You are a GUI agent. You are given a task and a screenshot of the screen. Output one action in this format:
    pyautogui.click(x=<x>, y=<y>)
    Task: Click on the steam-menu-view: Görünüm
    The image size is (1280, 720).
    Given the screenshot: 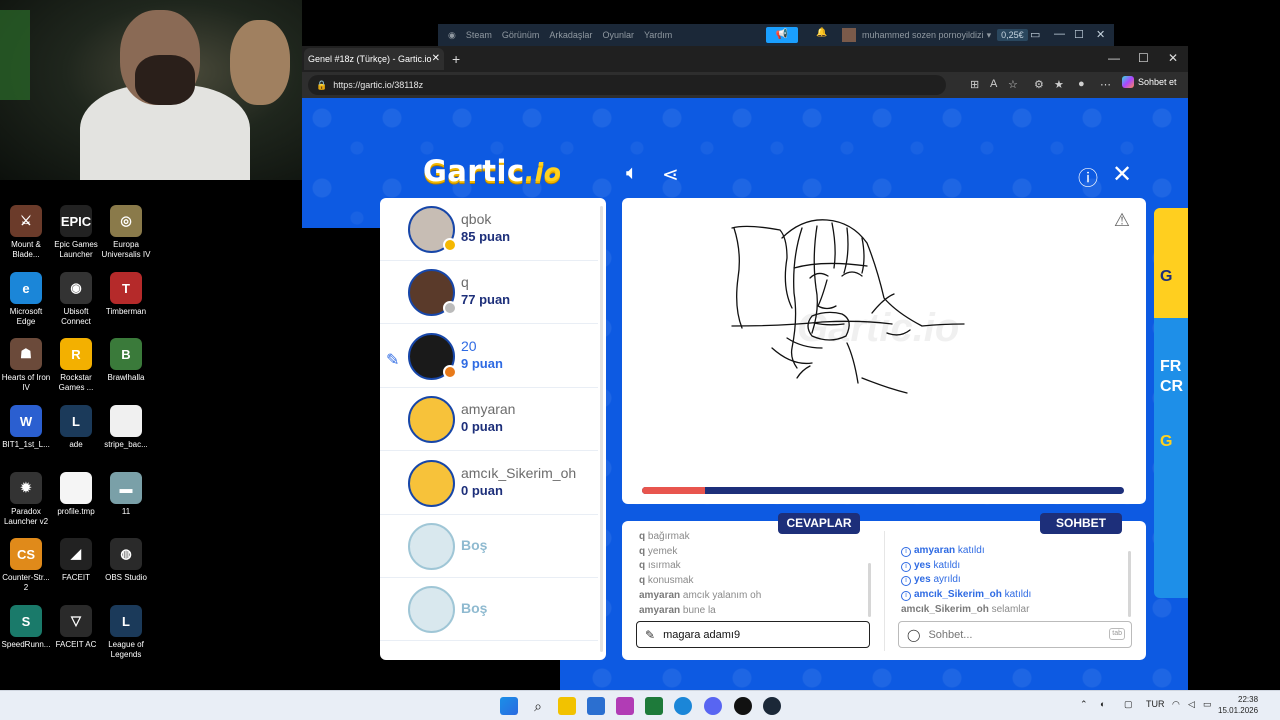 What is the action you would take?
    pyautogui.click(x=521, y=35)
    